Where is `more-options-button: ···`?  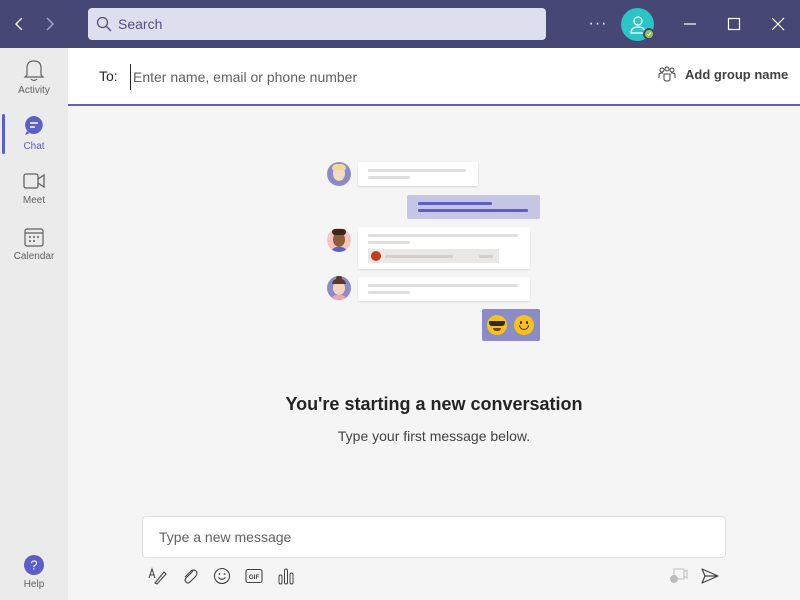
more-options-button: ··· is located at coordinates (598, 24).